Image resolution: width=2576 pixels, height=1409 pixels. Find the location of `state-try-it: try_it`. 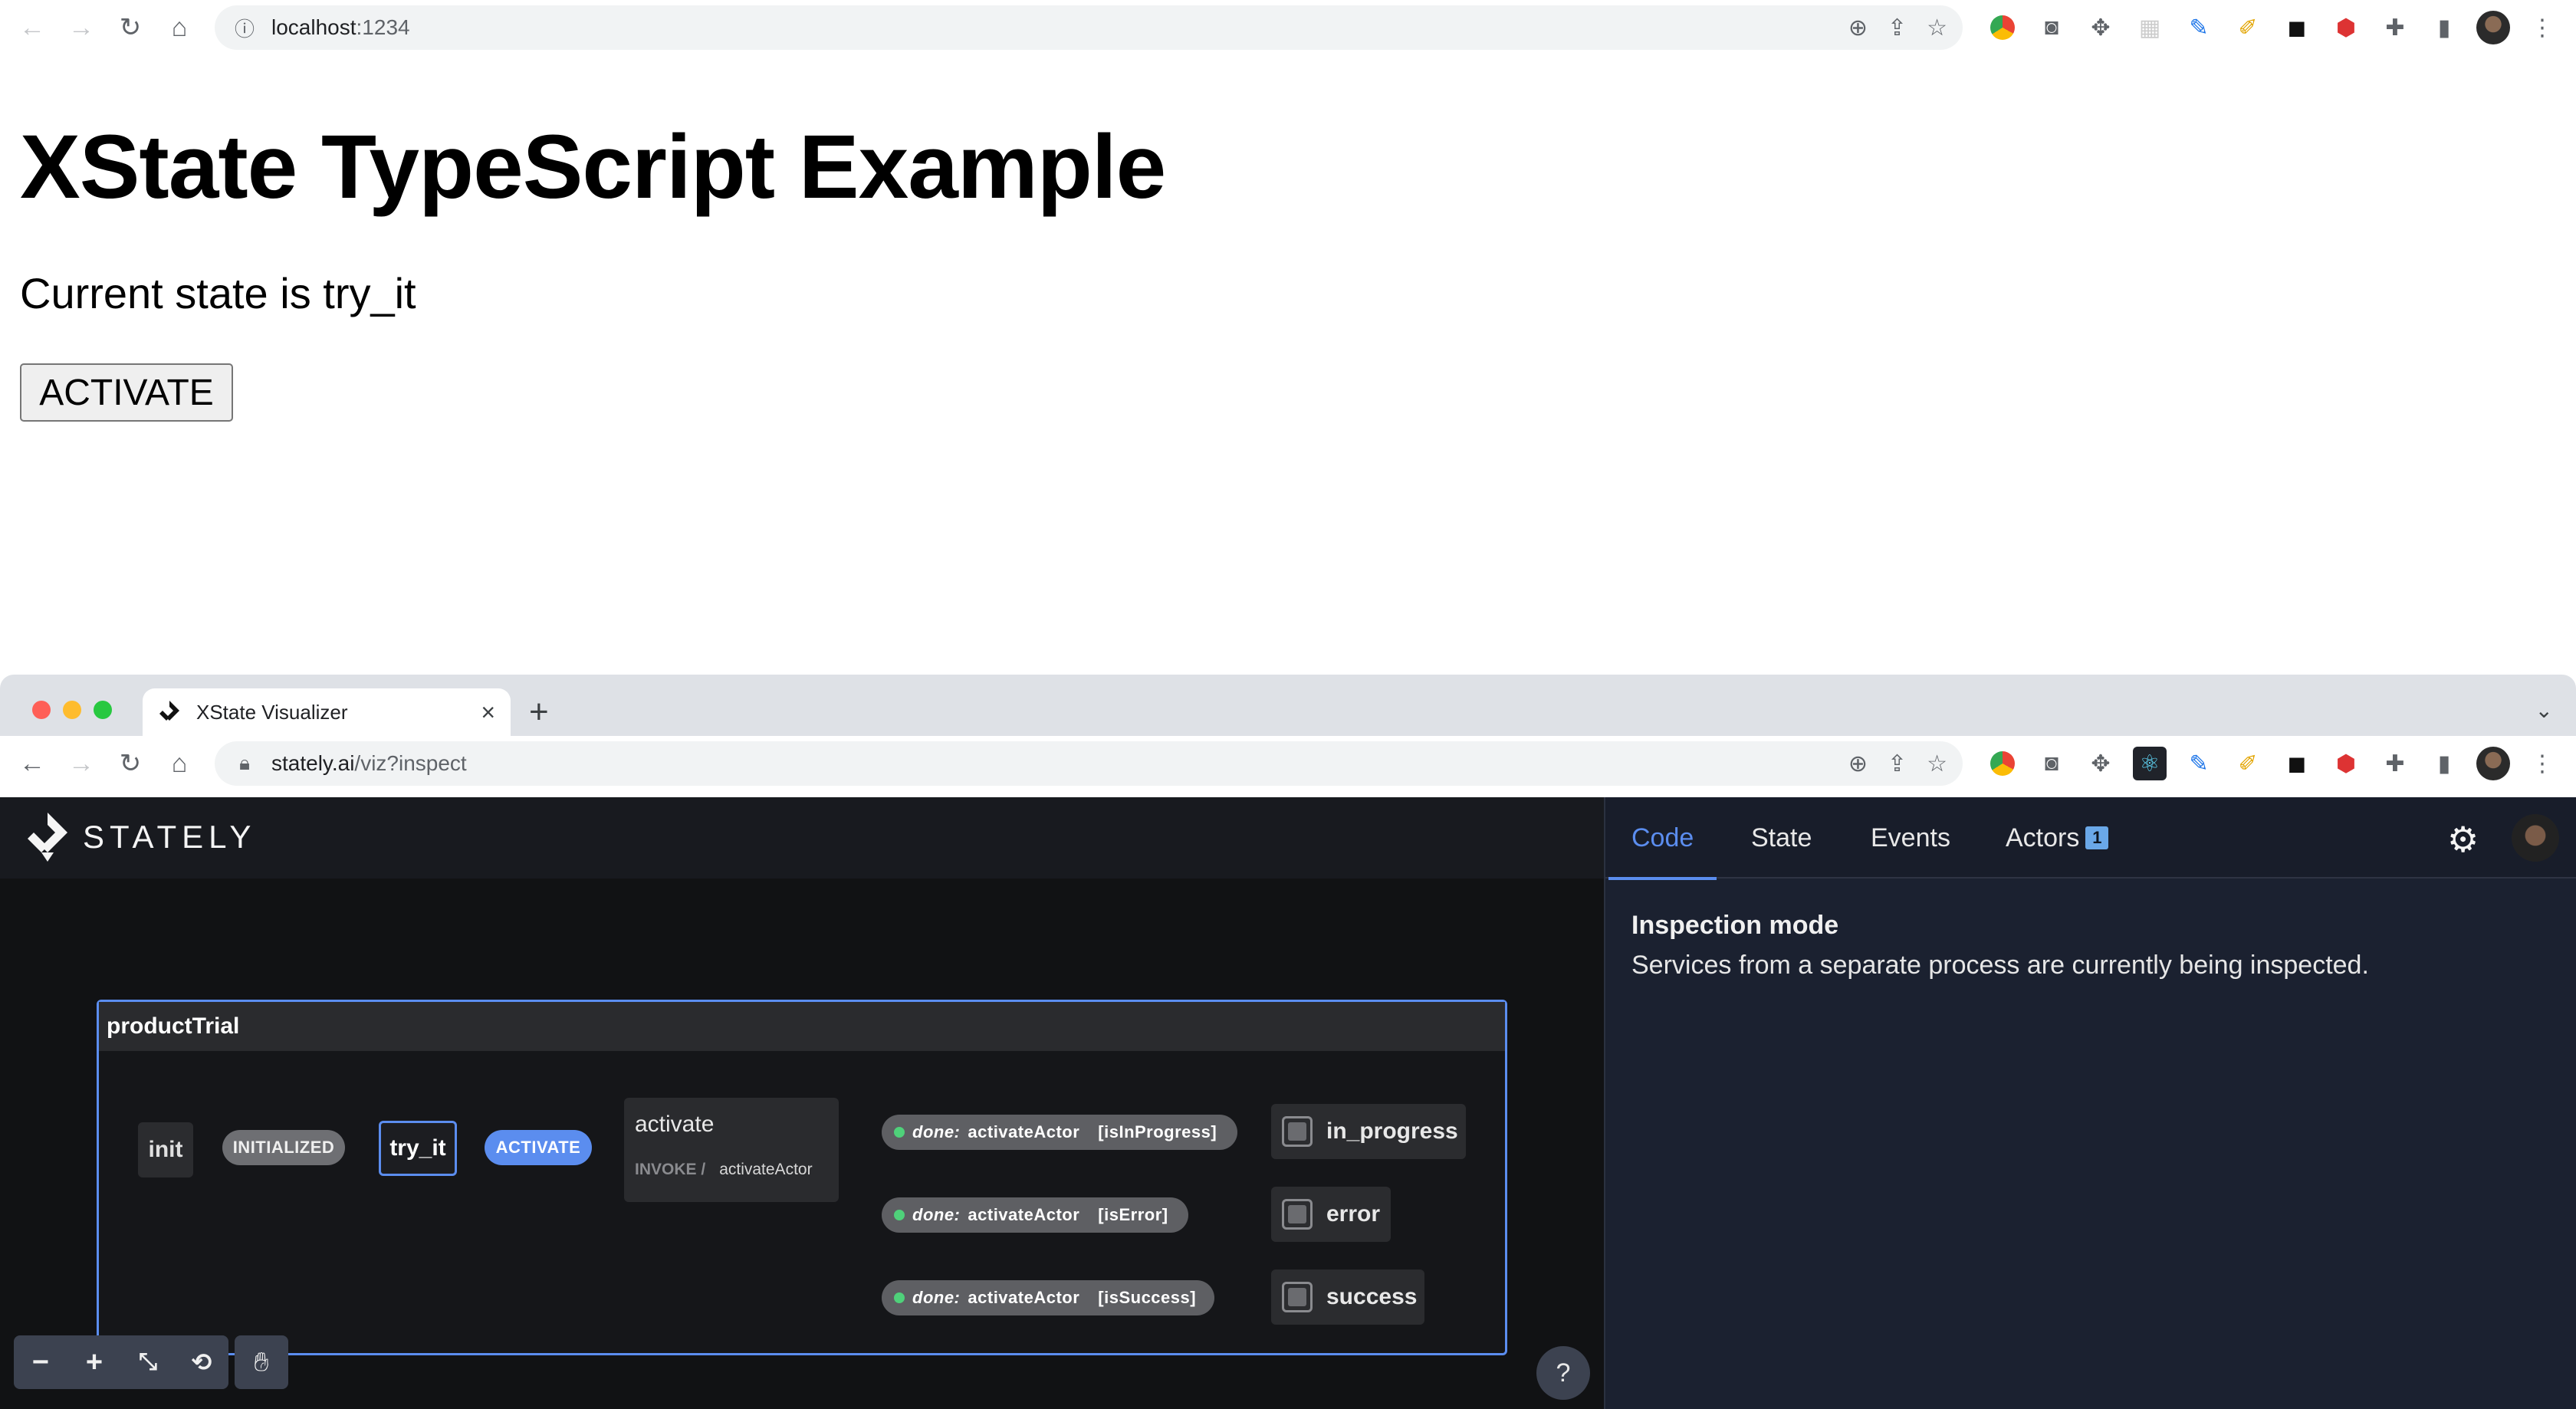

state-try-it: try_it is located at coordinates (418, 1148).